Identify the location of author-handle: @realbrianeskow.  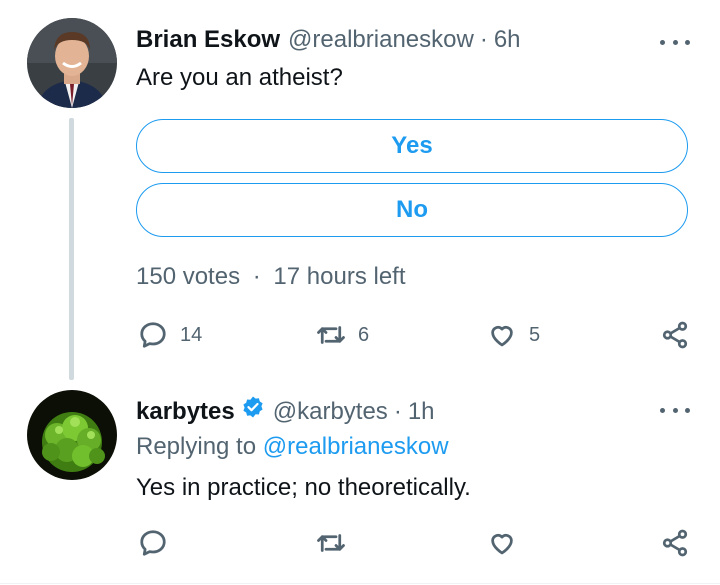
(381, 40).